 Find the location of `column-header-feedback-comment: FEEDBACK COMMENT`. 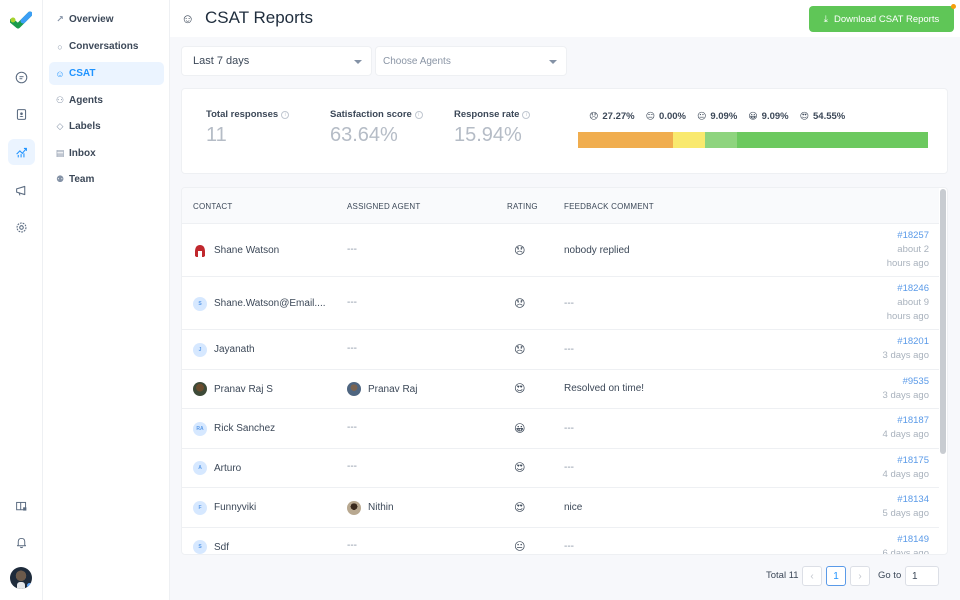

column-header-feedback-comment: FEEDBACK COMMENT is located at coordinates (609, 206).